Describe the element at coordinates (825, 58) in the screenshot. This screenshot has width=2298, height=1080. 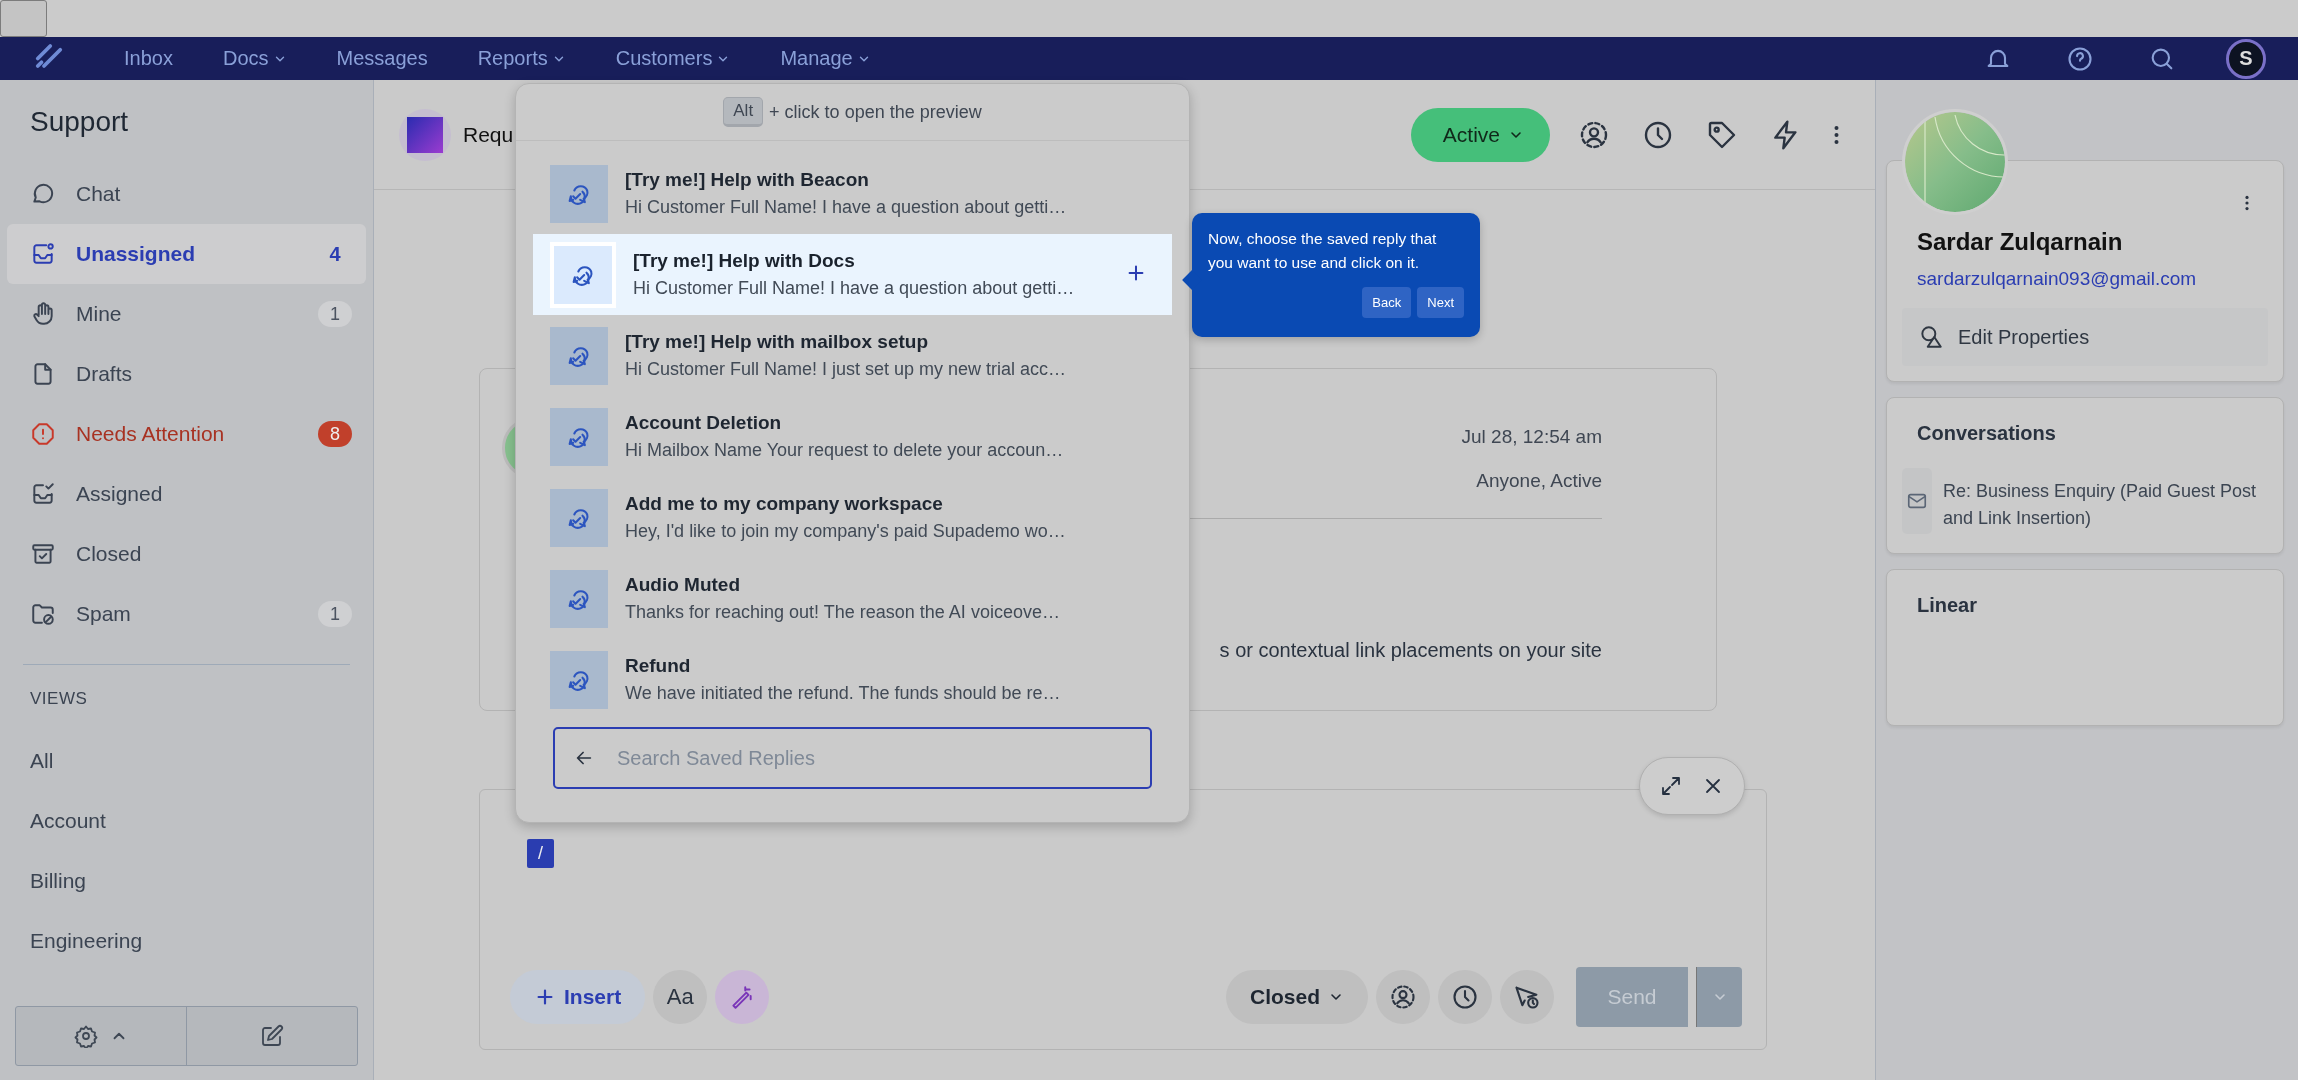
I see `nav-link: Manage` at that location.